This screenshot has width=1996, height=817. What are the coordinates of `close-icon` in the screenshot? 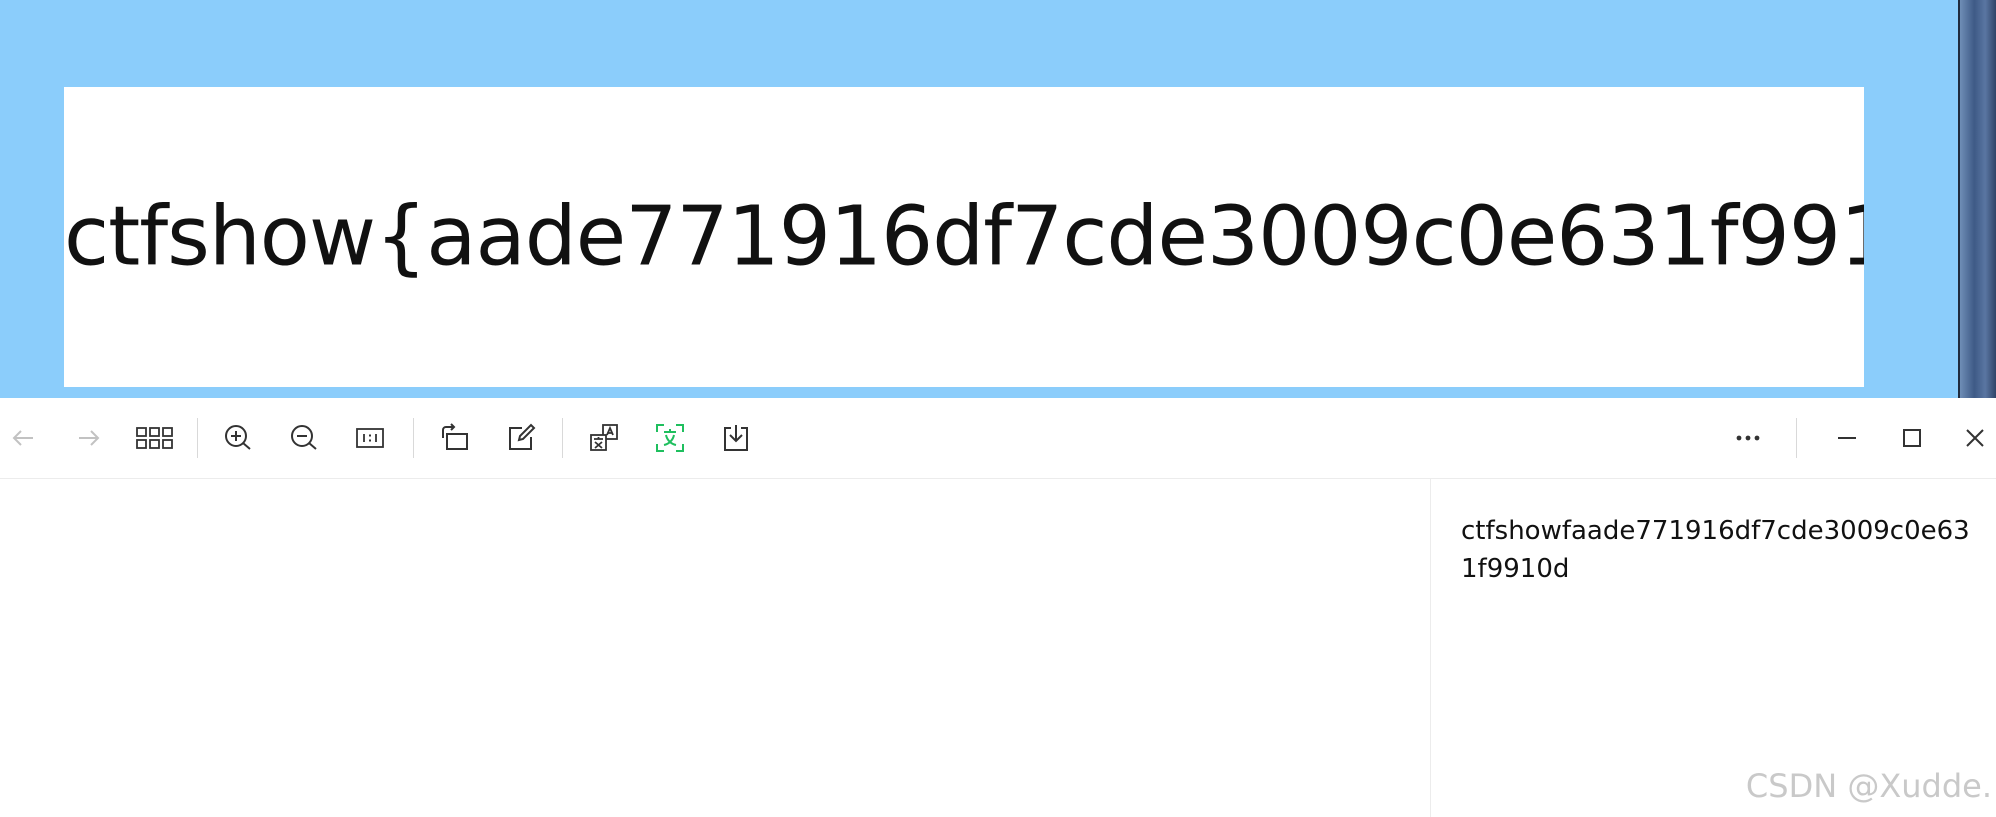 It's located at (1975, 438).